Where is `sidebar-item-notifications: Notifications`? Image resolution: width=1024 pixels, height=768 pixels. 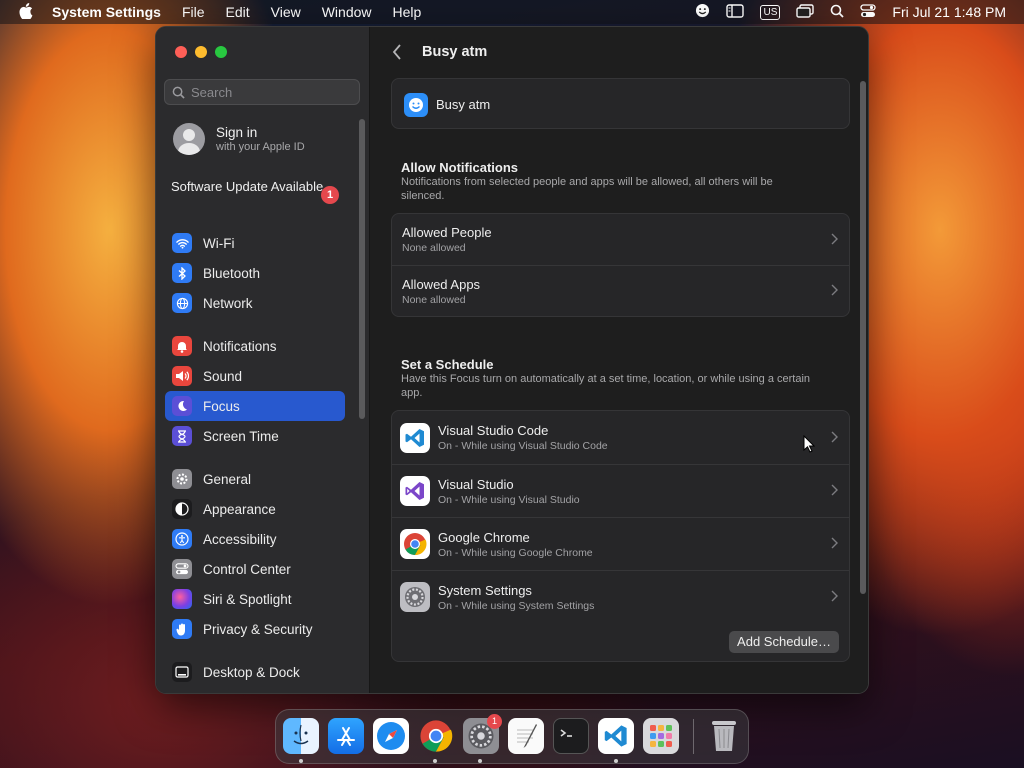 sidebar-item-notifications: Notifications is located at coordinates (255, 346).